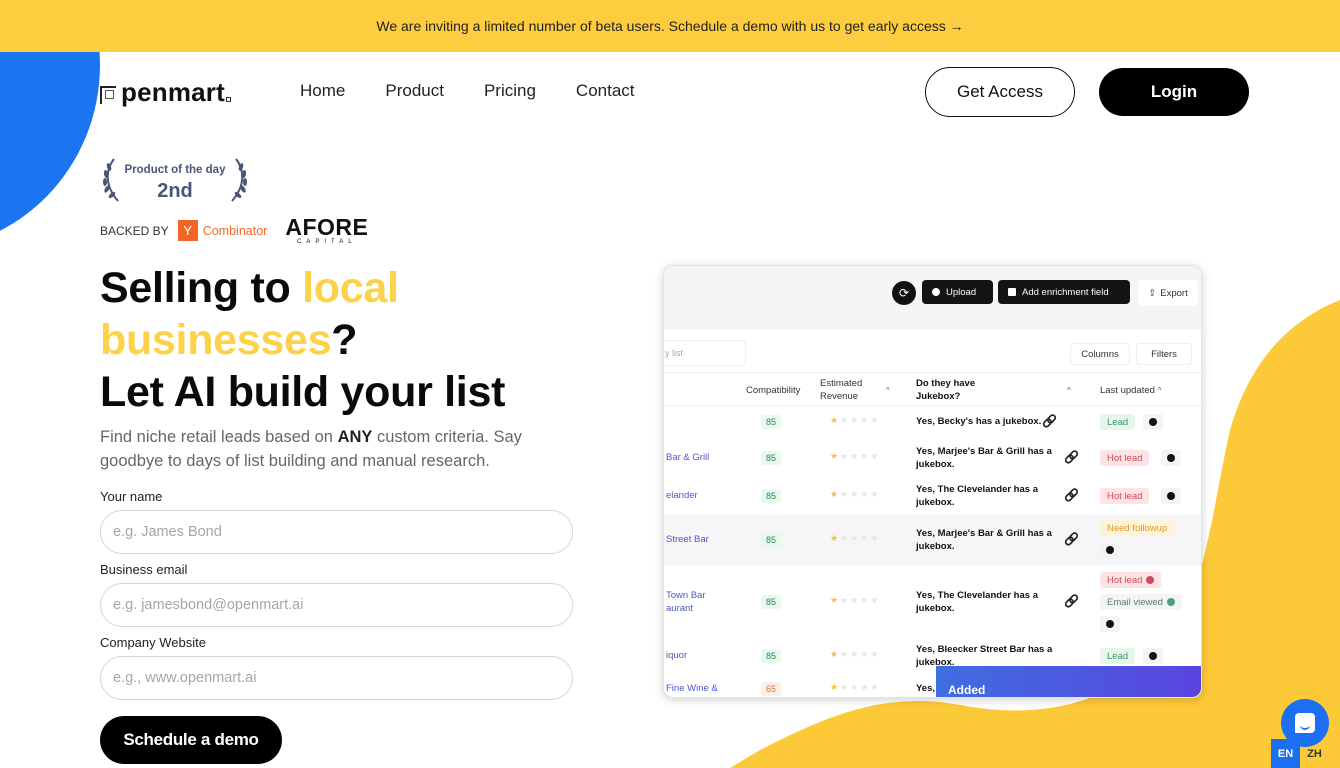 The width and height of the screenshot is (1340, 768). Describe the element at coordinates (1152, 293) in the screenshot. I see `export-icon: ⇪` at that location.